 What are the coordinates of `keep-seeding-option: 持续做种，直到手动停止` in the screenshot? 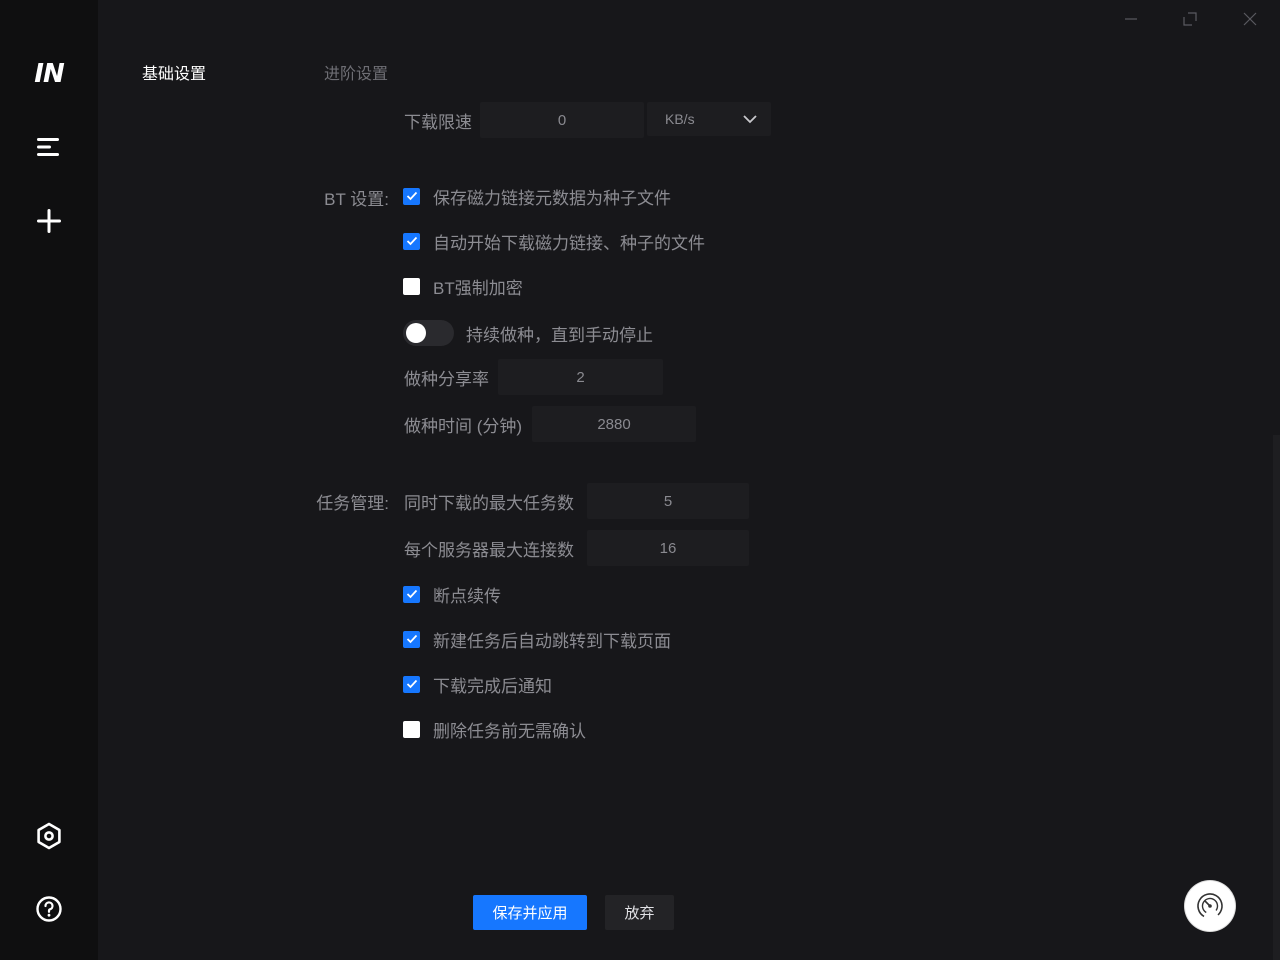 It's located at (528, 333).